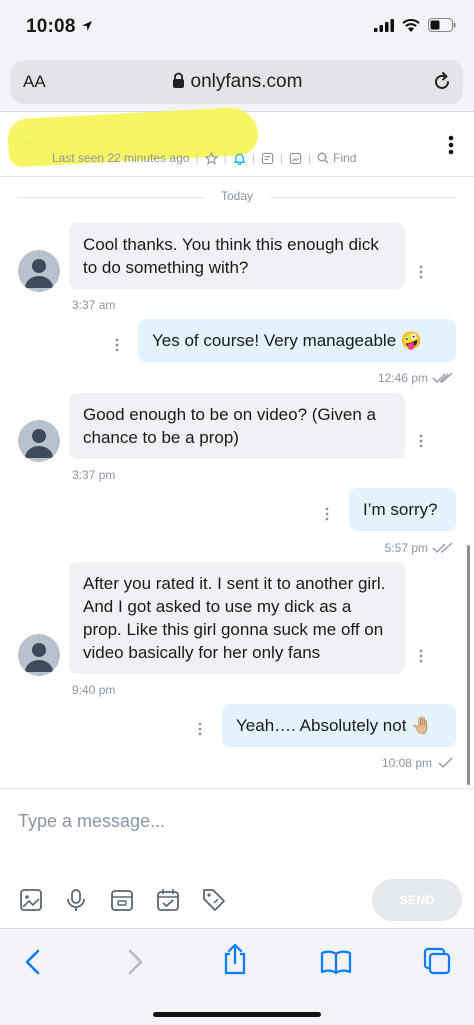  Describe the element at coordinates (287, 340) in the screenshot. I see `message-text: Yes of course! Very manageable 🤪` at that location.